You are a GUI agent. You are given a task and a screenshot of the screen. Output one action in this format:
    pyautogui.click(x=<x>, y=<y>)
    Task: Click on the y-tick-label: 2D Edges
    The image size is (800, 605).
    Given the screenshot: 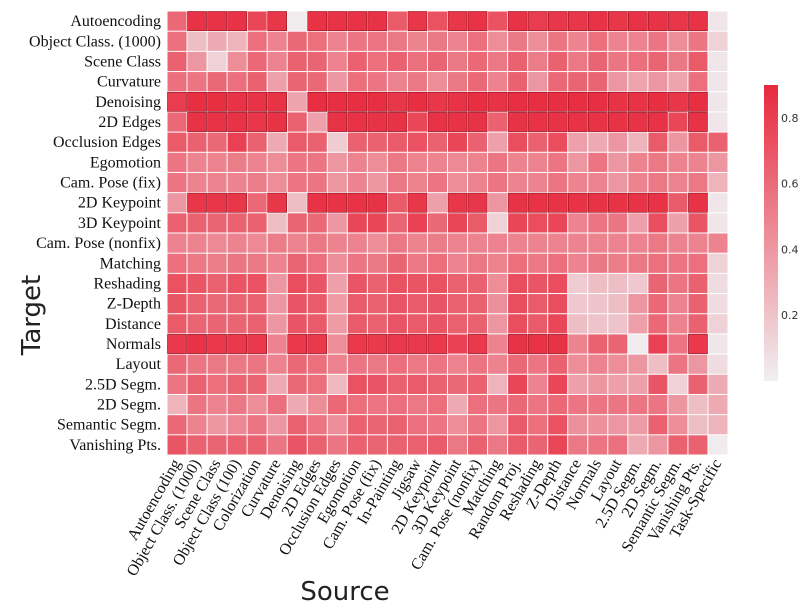 What is the action you would take?
    pyautogui.click(x=129, y=122)
    